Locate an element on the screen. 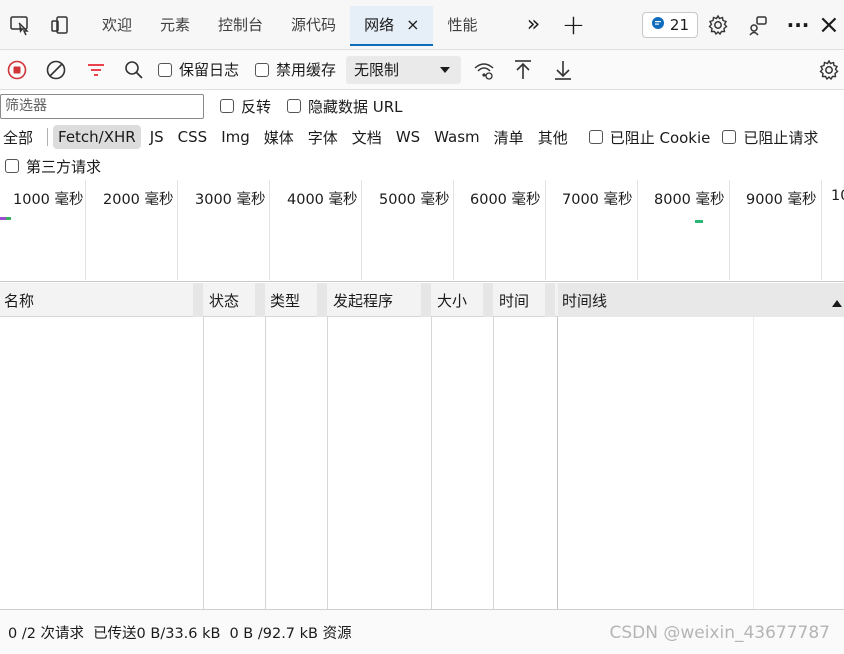  type-filter-font: 字体 is located at coordinates (323, 137).